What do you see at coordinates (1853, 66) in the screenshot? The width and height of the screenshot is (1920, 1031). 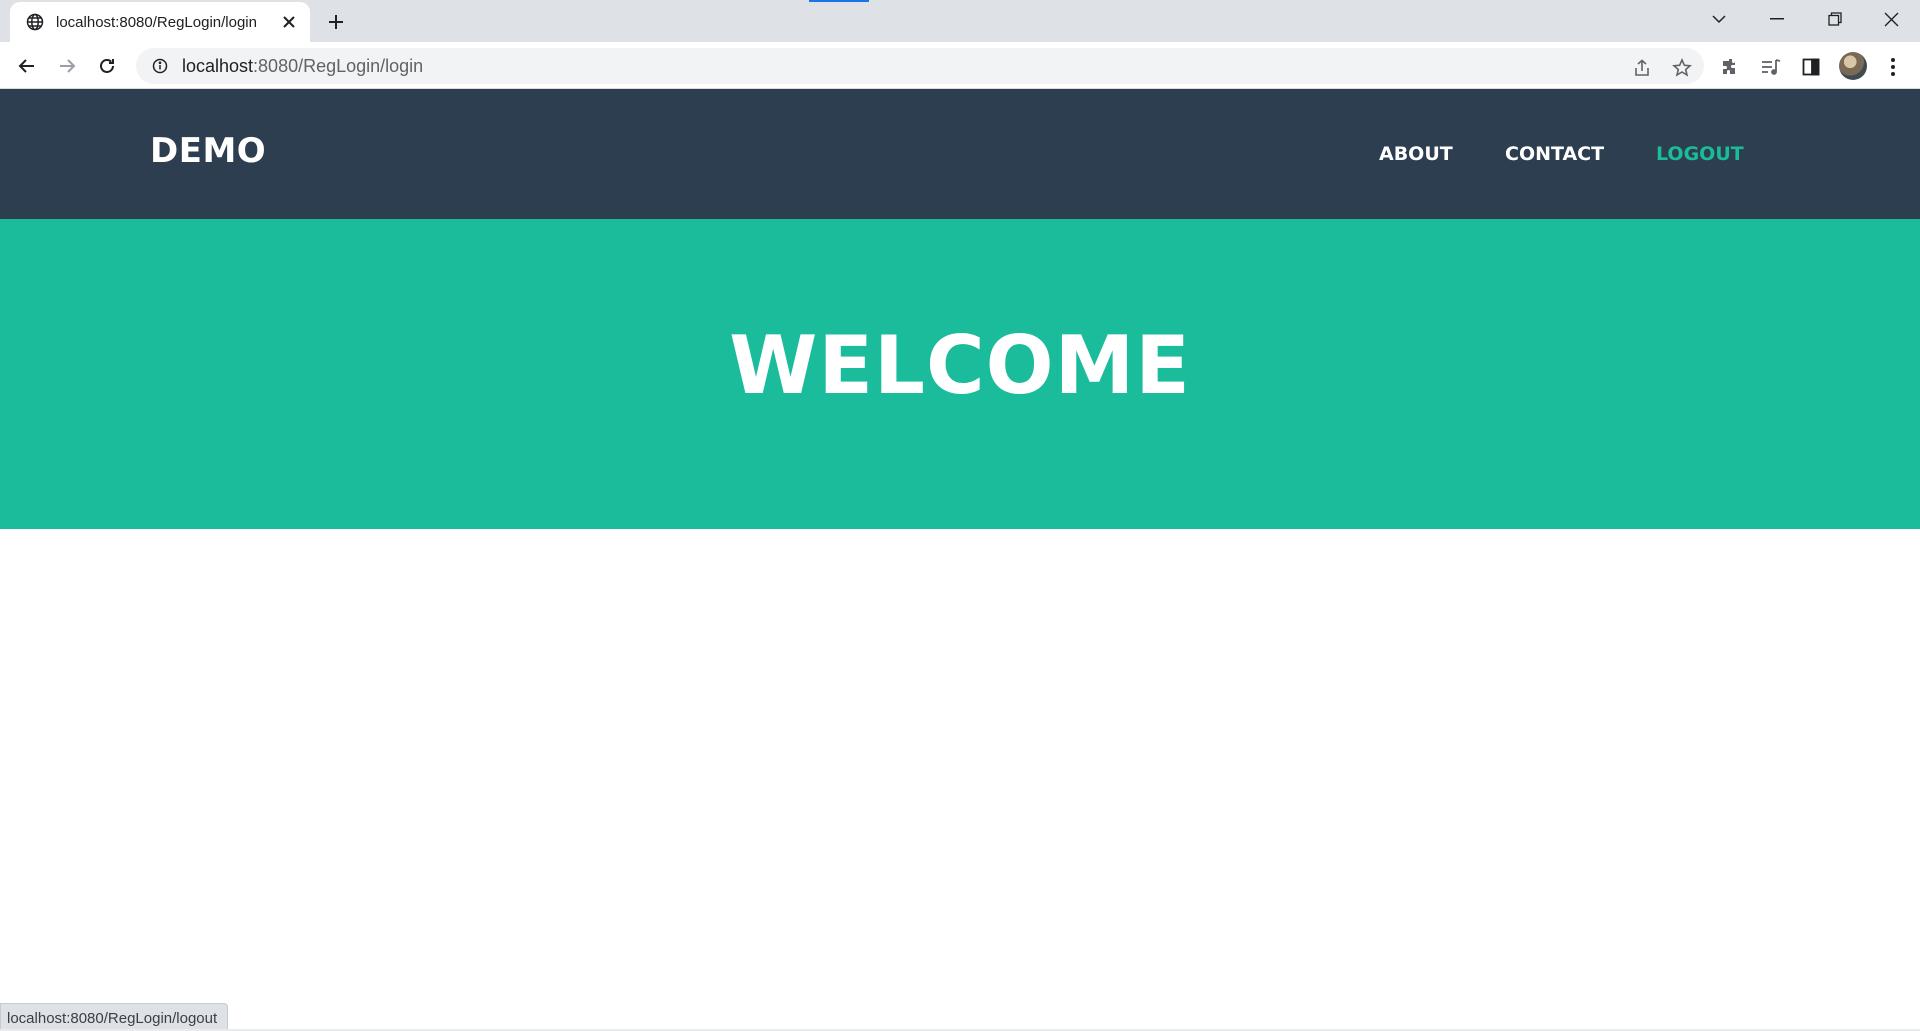 I see `avatar` at bounding box center [1853, 66].